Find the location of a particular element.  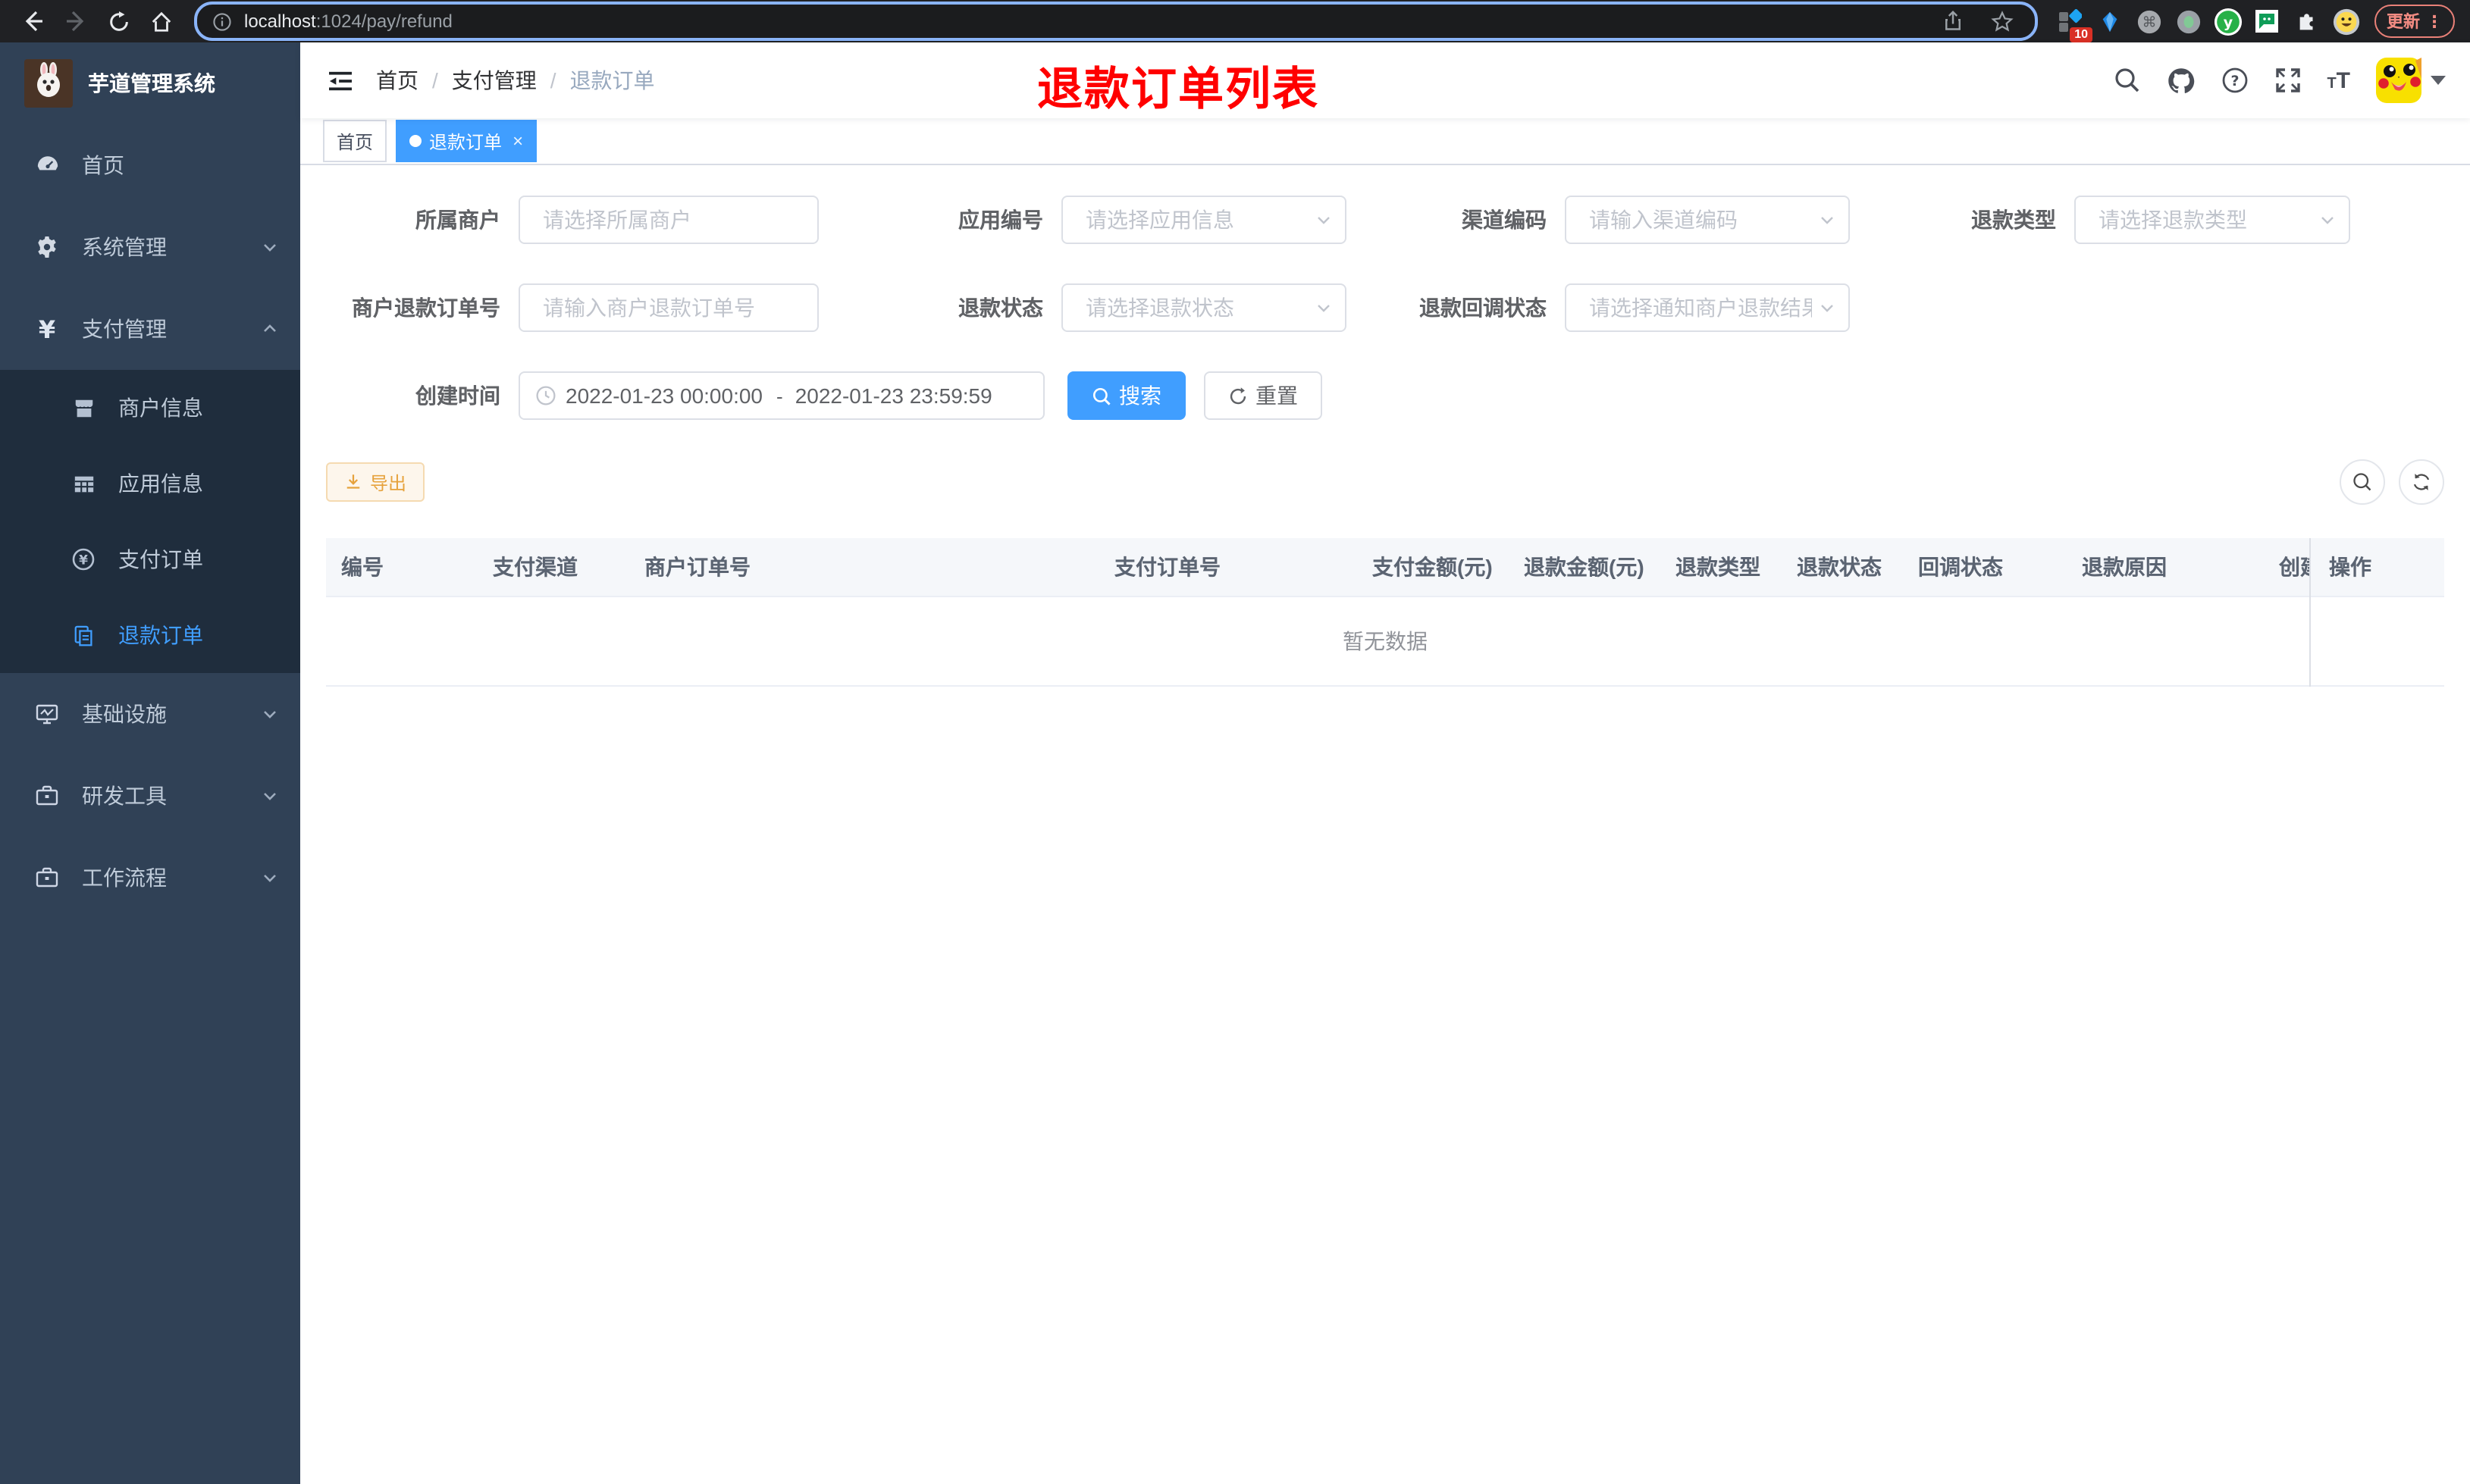

field-label: 渠道编码 is located at coordinates (1504, 220).